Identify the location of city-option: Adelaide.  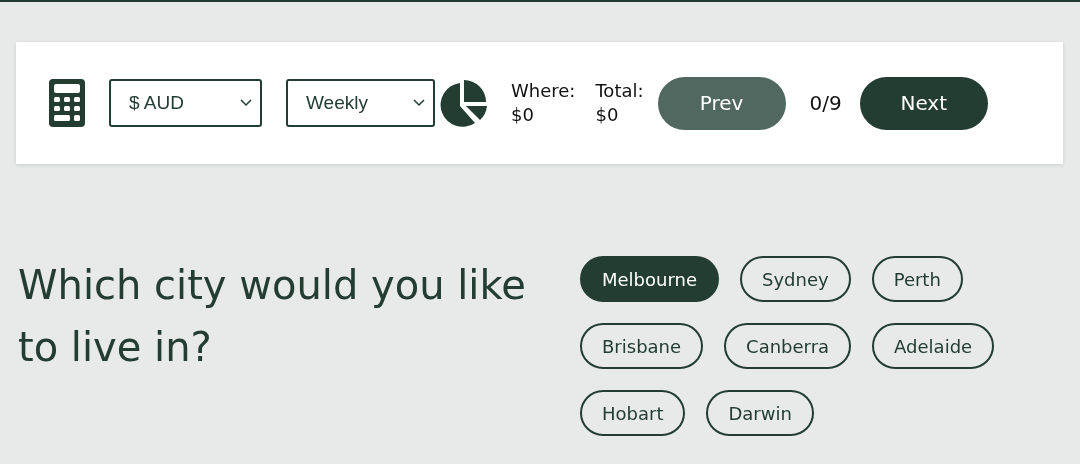
(933, 346).